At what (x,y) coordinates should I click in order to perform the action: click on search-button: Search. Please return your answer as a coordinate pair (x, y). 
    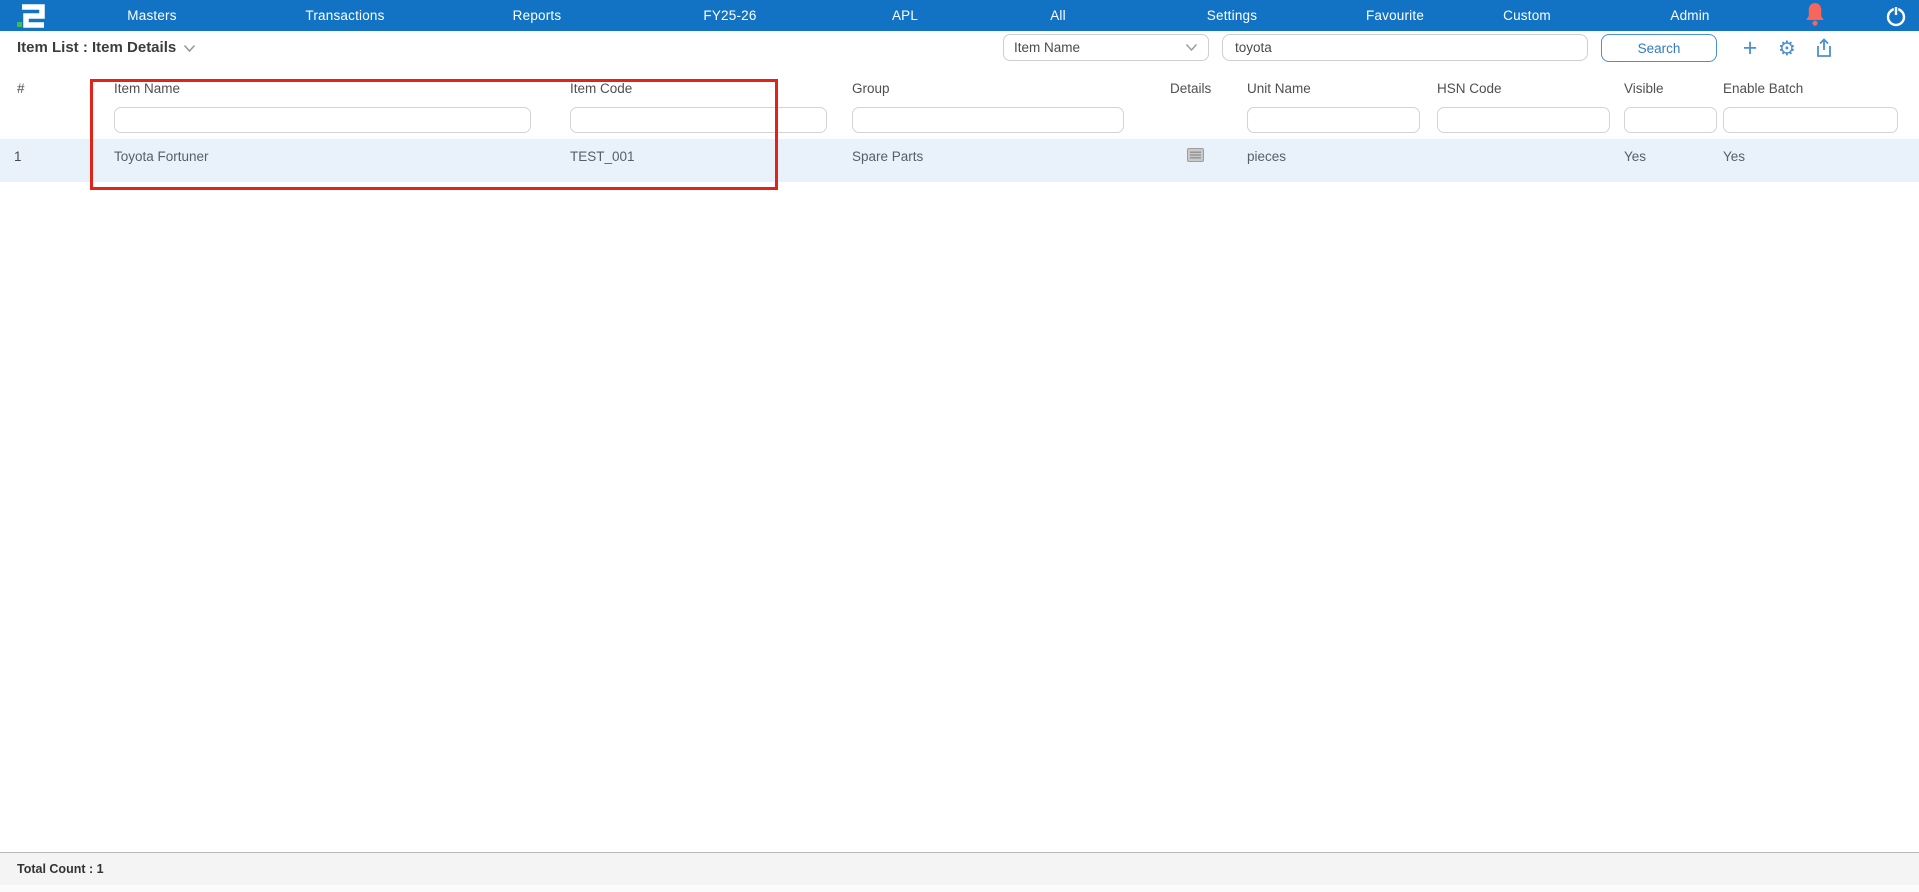
    Looking at the image, I should click on (1659, 48).